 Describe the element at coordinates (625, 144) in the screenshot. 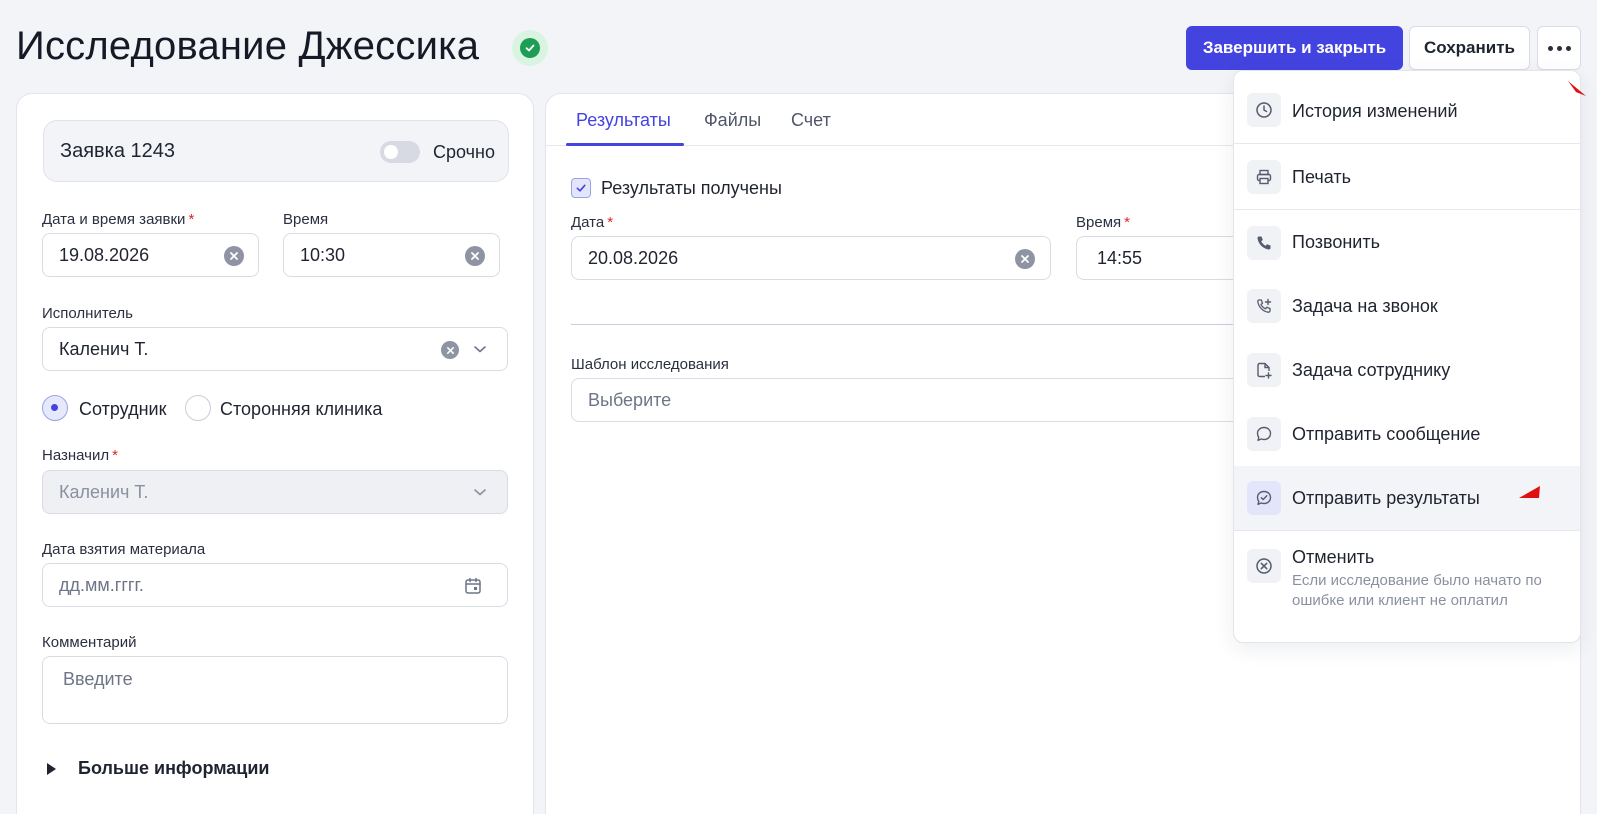

I see `active-tab-indicator` at that location.